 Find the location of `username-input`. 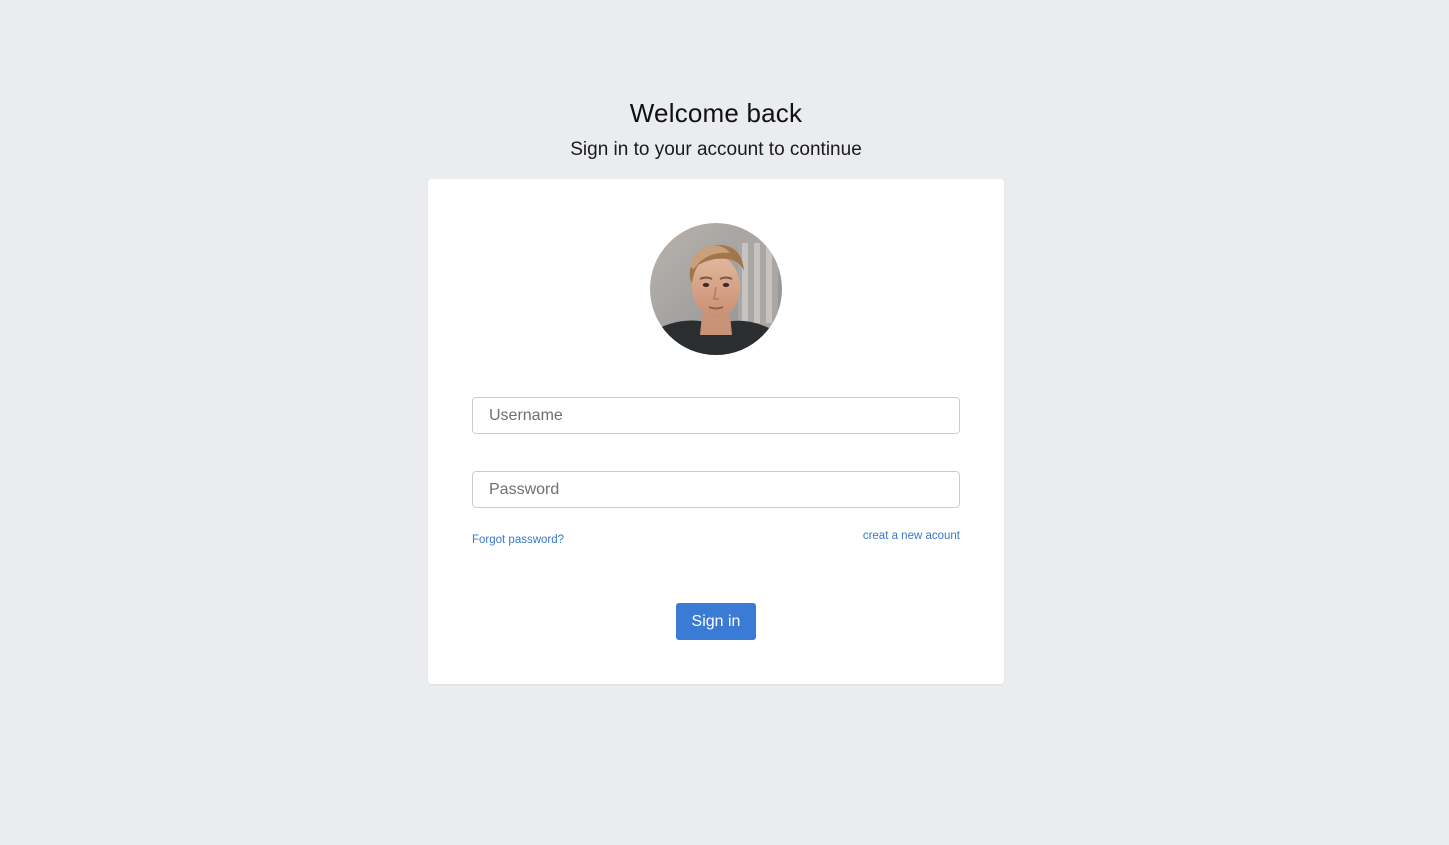

username-input is located at coordinates (716, 415).